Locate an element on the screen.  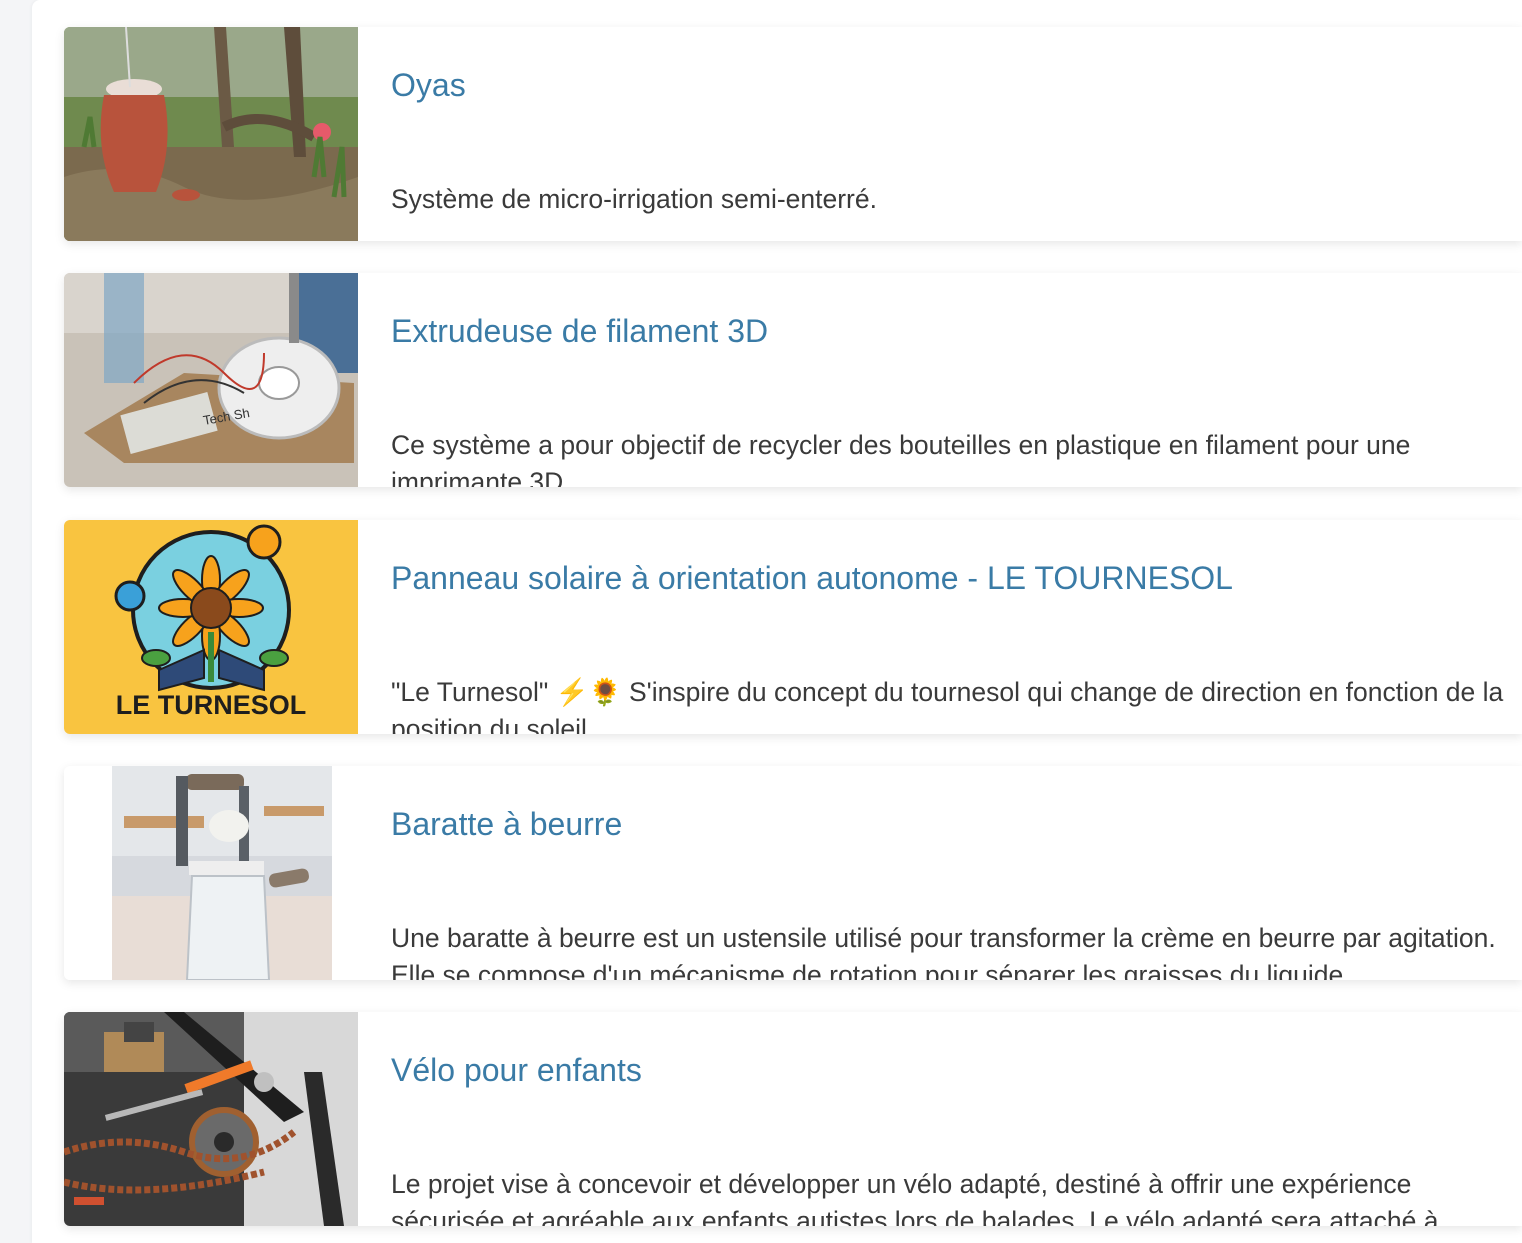
project-title: Oyas is located at coordinates (428, 85).